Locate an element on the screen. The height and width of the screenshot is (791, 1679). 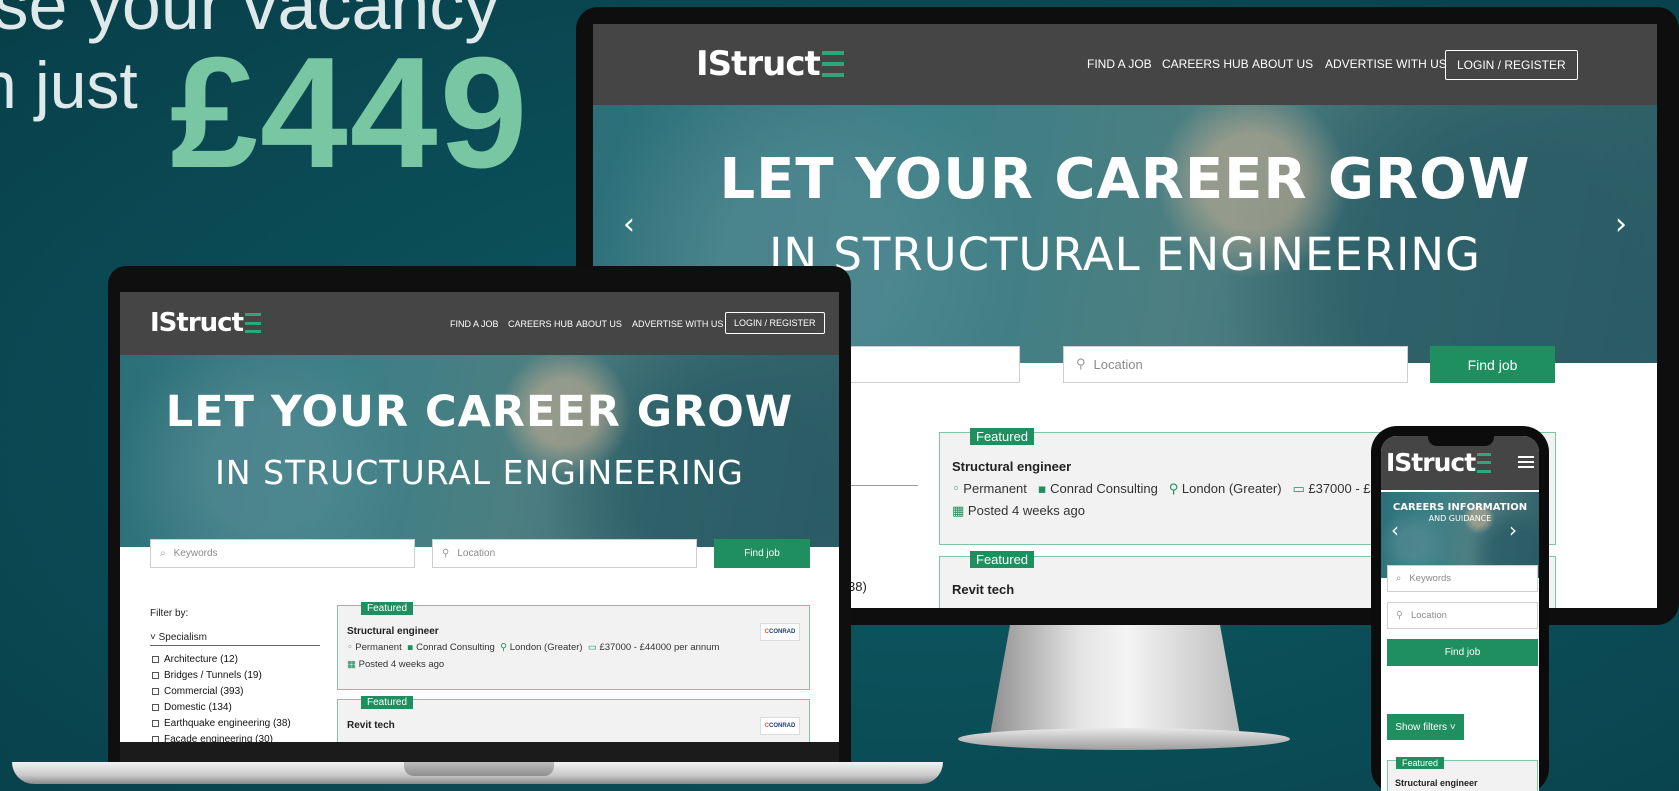
map-pin-icon: ⚲ is located at coordinates (1399, 615).